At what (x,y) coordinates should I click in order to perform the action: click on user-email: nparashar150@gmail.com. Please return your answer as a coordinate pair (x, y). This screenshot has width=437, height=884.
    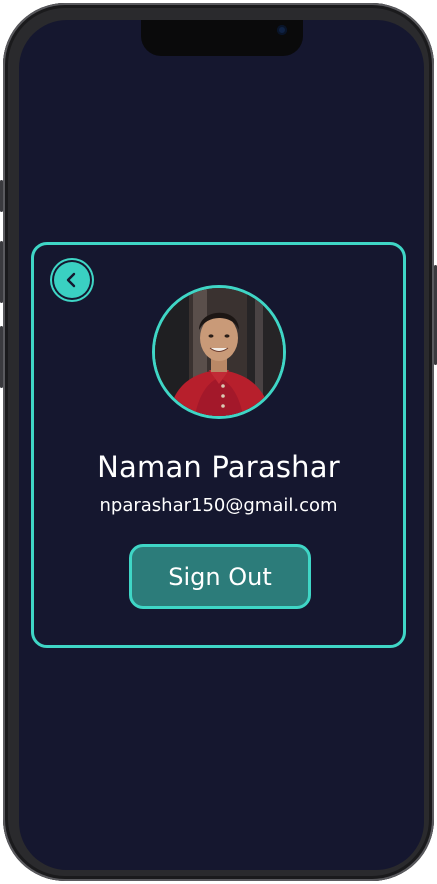
    Looking at the image, I should click on (218, 505).